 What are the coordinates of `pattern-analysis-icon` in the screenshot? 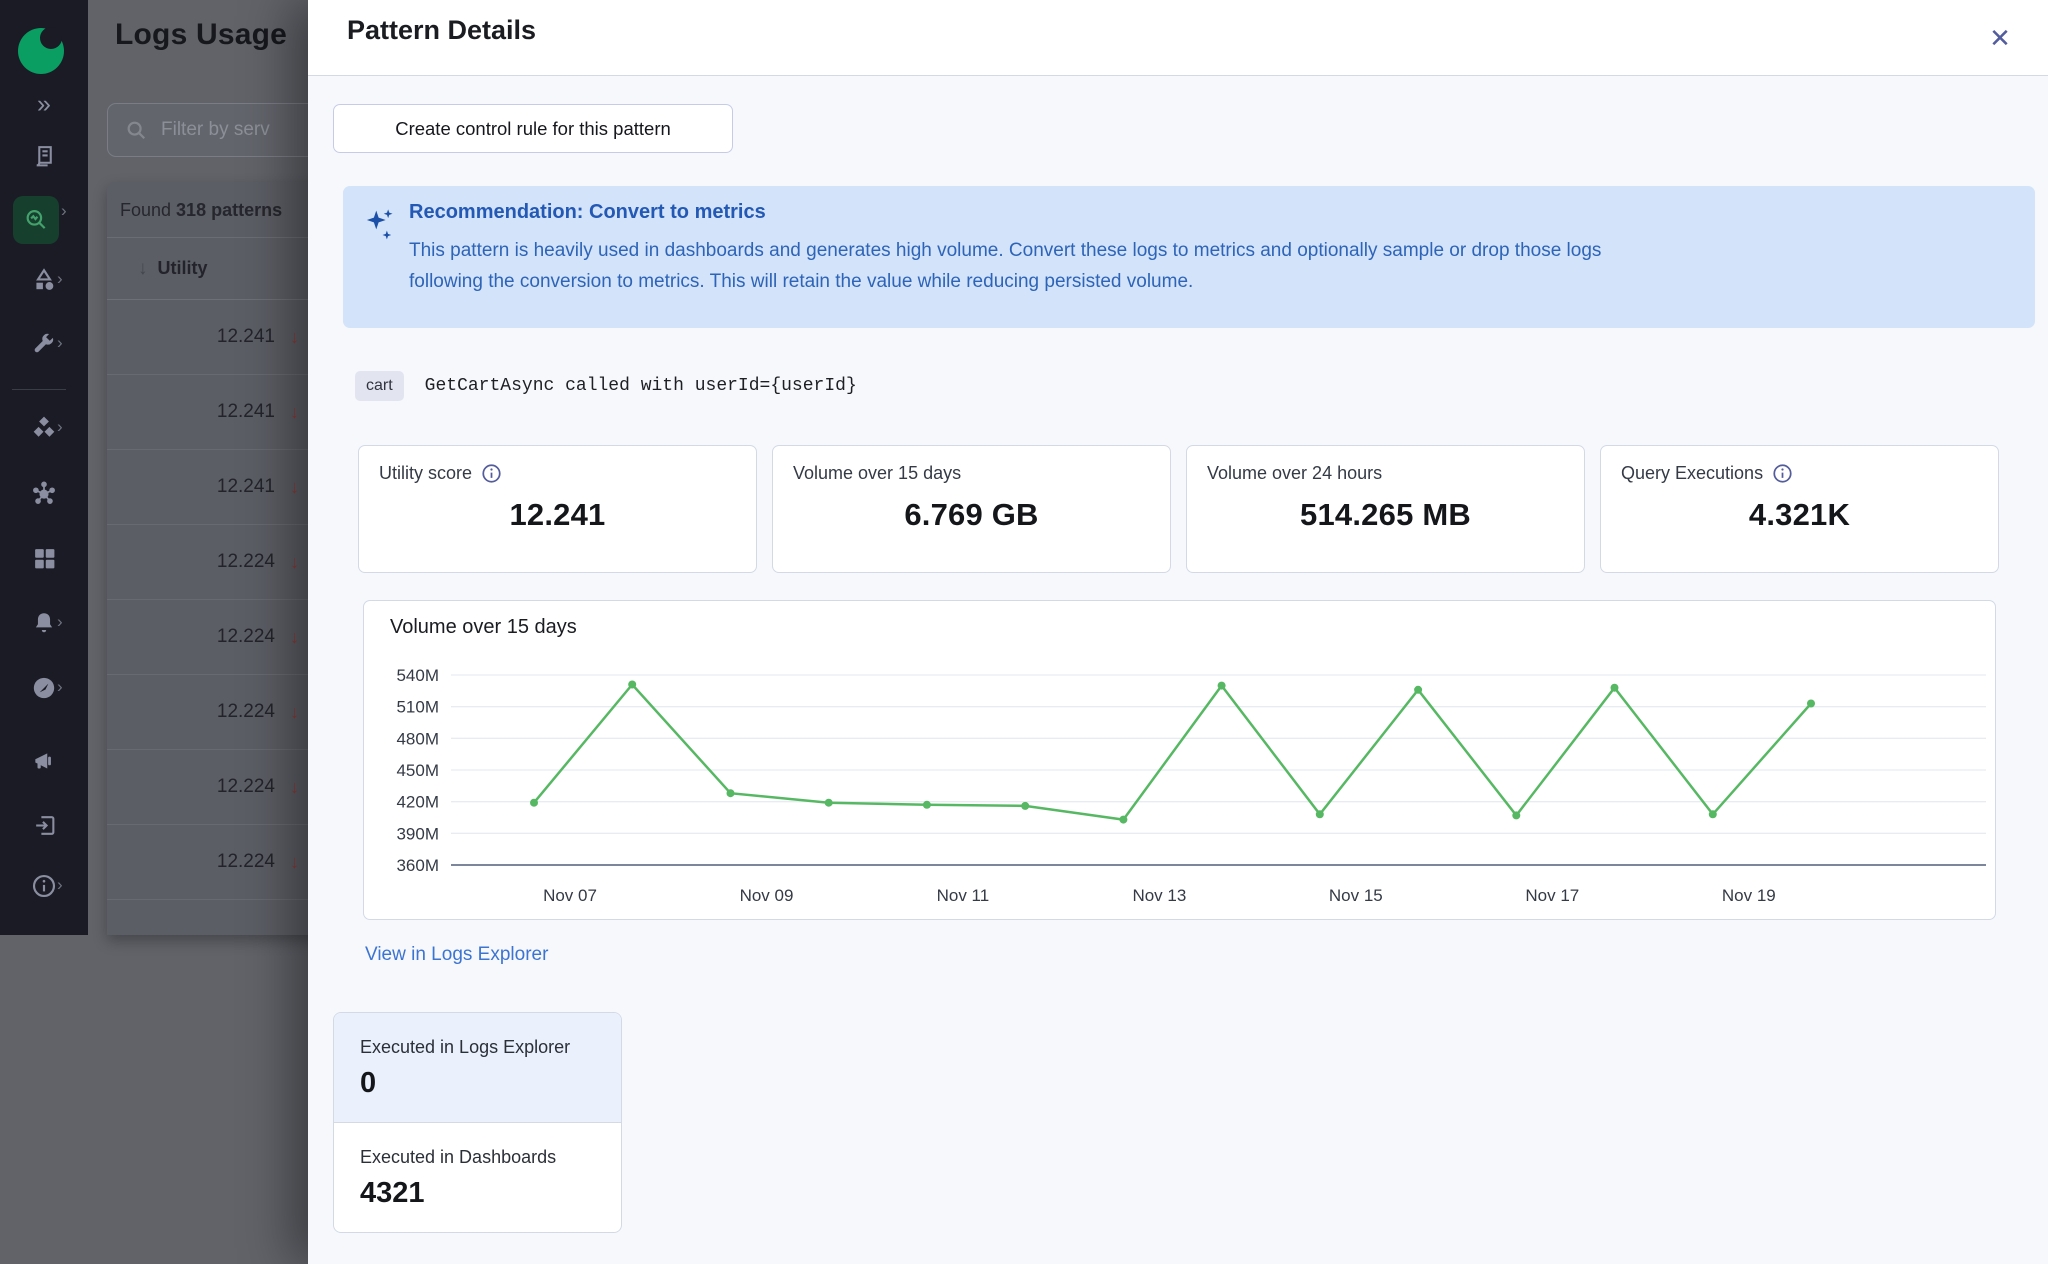 It's located at (36, 219).